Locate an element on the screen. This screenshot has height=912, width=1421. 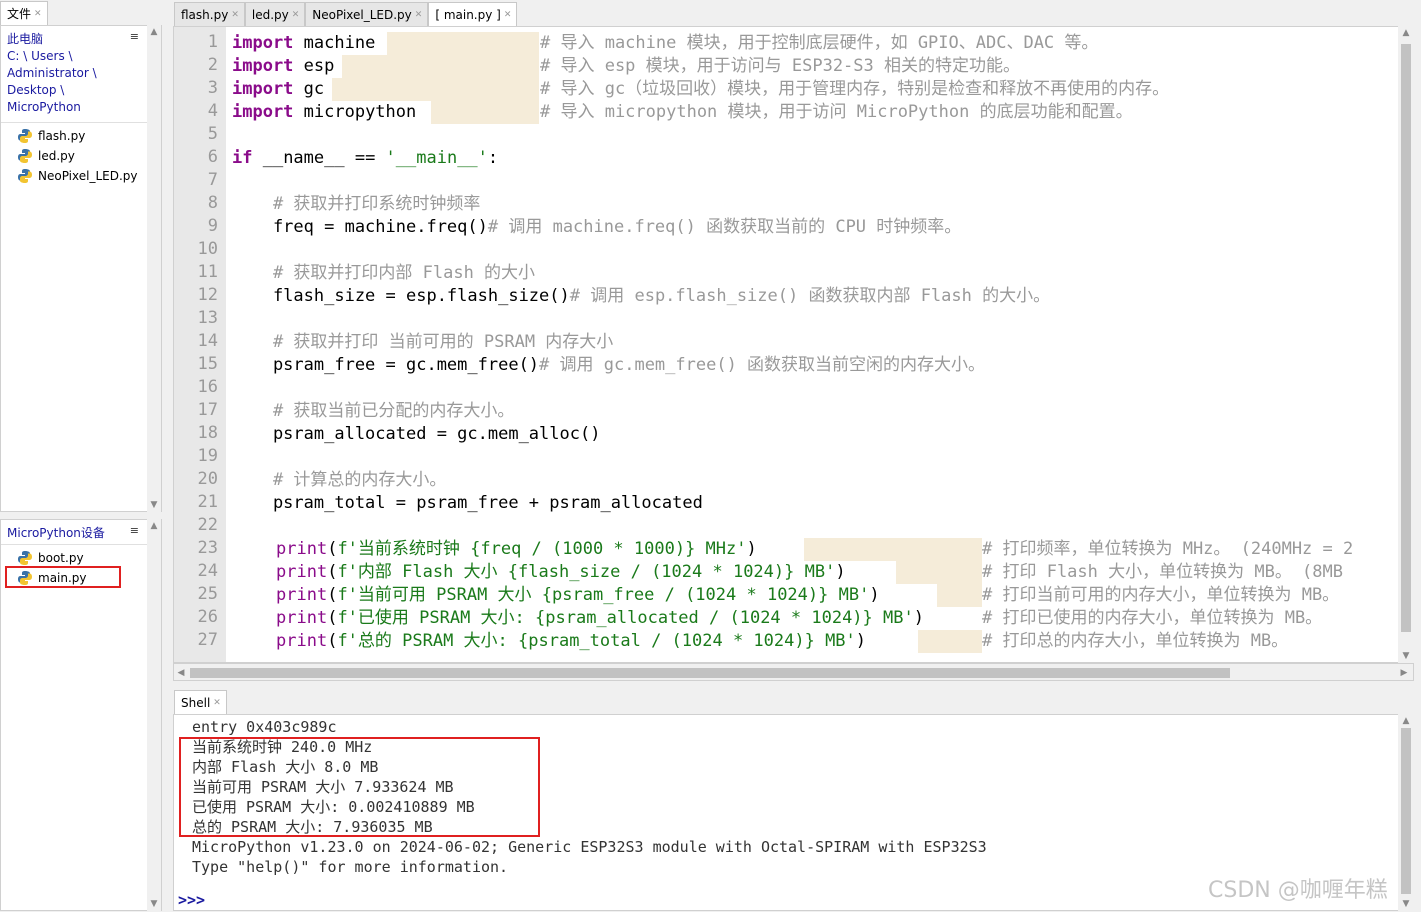
file-item-neopixel: NeoPixel_LED.py is located at coordinates (89, 176).